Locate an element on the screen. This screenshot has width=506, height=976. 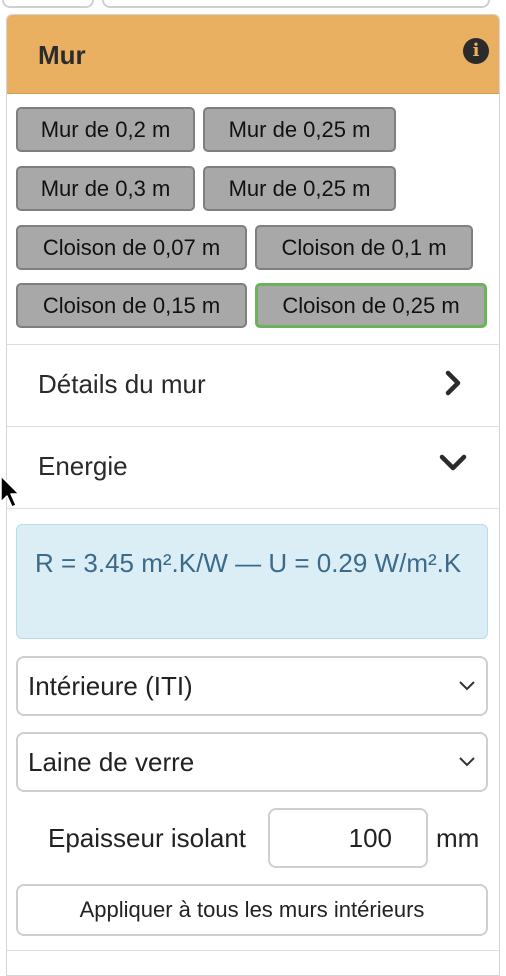
section-wall-details-label: Détails du mur is located at coordinates (122, 384).